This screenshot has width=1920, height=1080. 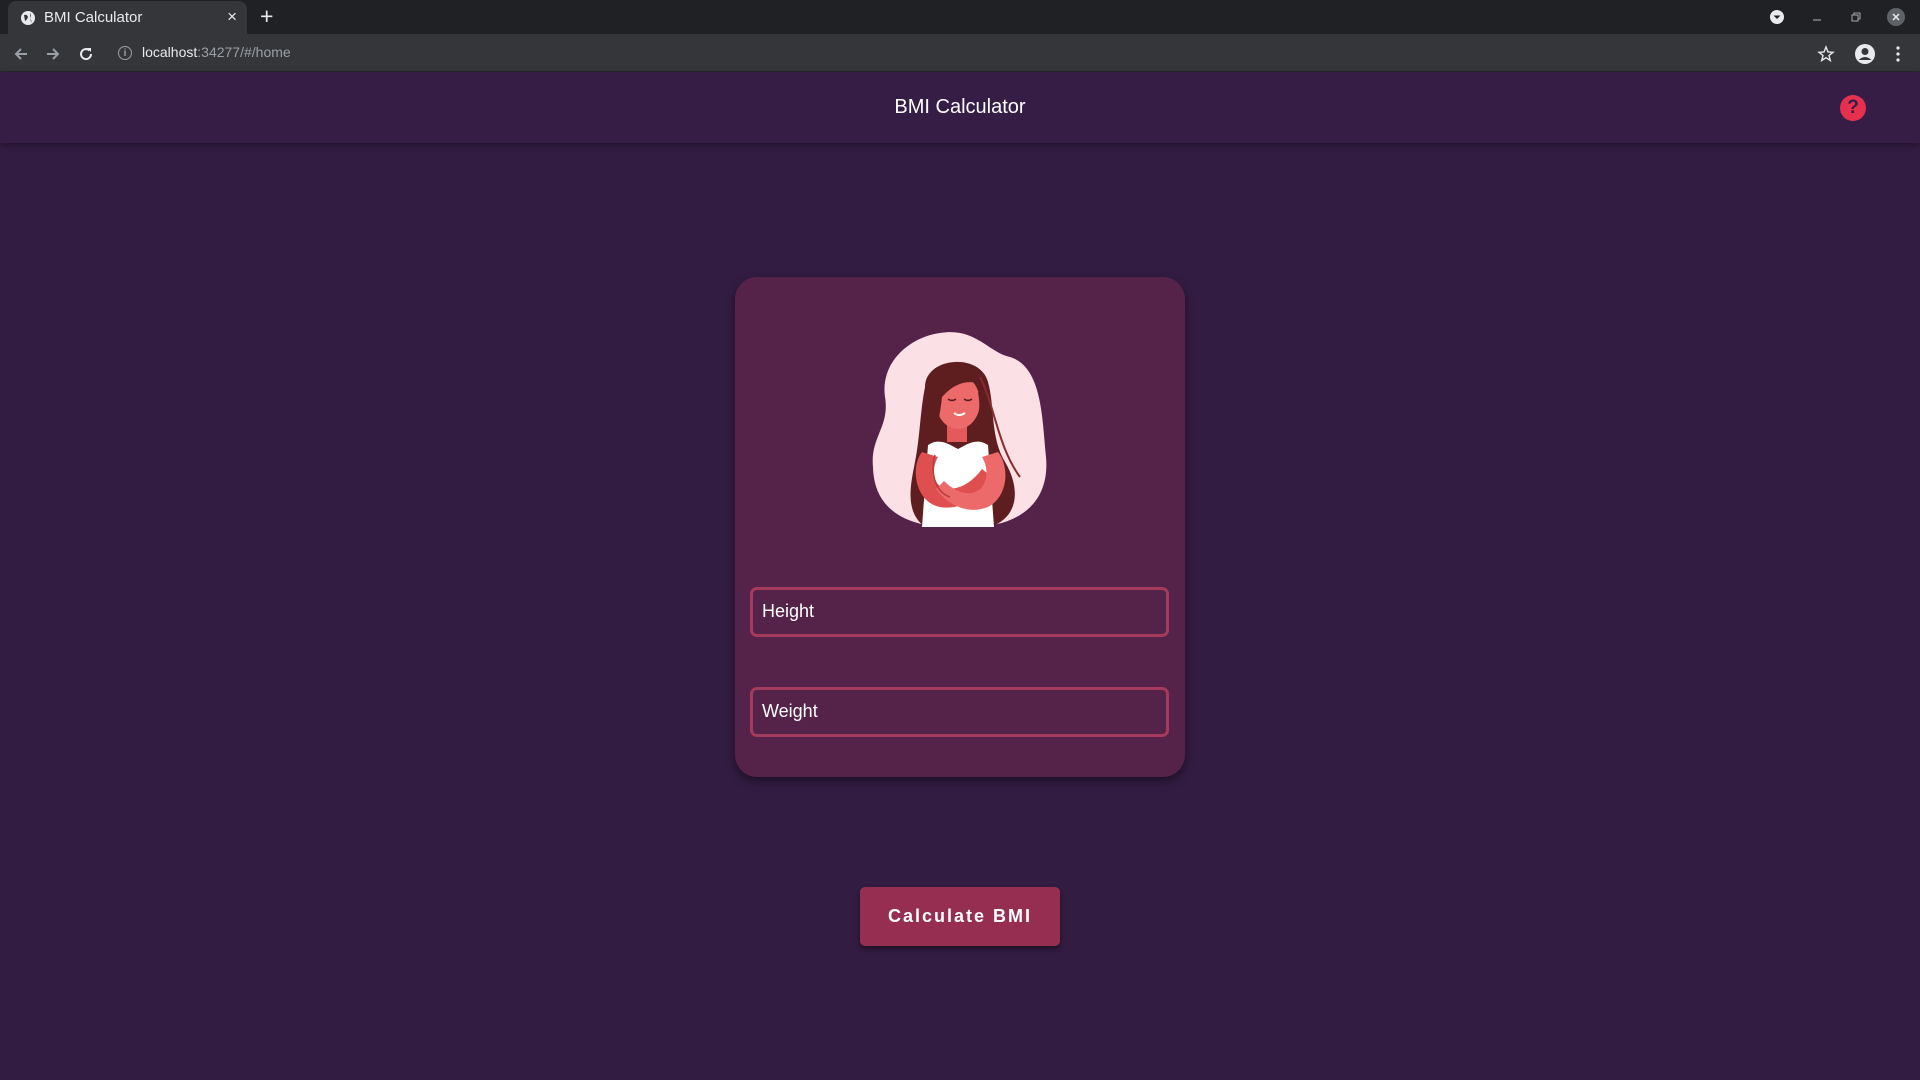 I want to click on page-title: BMI Calculator, so click(x=960, y=107).